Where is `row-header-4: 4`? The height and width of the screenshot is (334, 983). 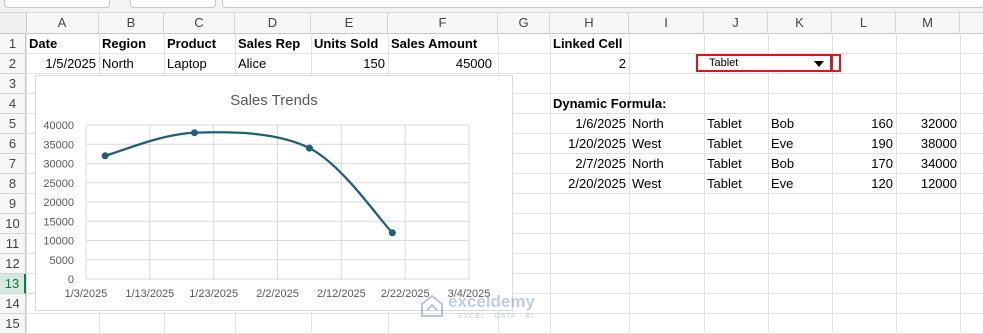
row-header-4: 4 is located at coordinates (13, 104).